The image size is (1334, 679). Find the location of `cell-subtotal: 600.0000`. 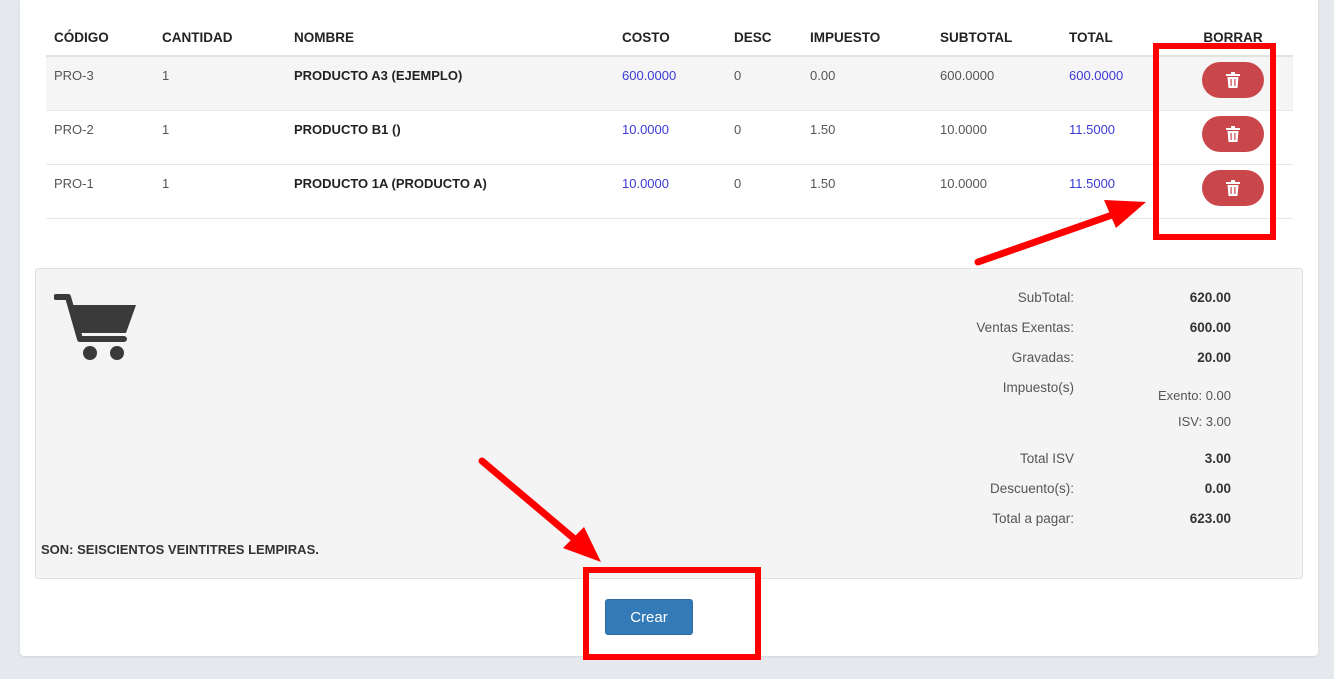

cell-subtotal: 600.0000 is located at coordinates (996, 83).